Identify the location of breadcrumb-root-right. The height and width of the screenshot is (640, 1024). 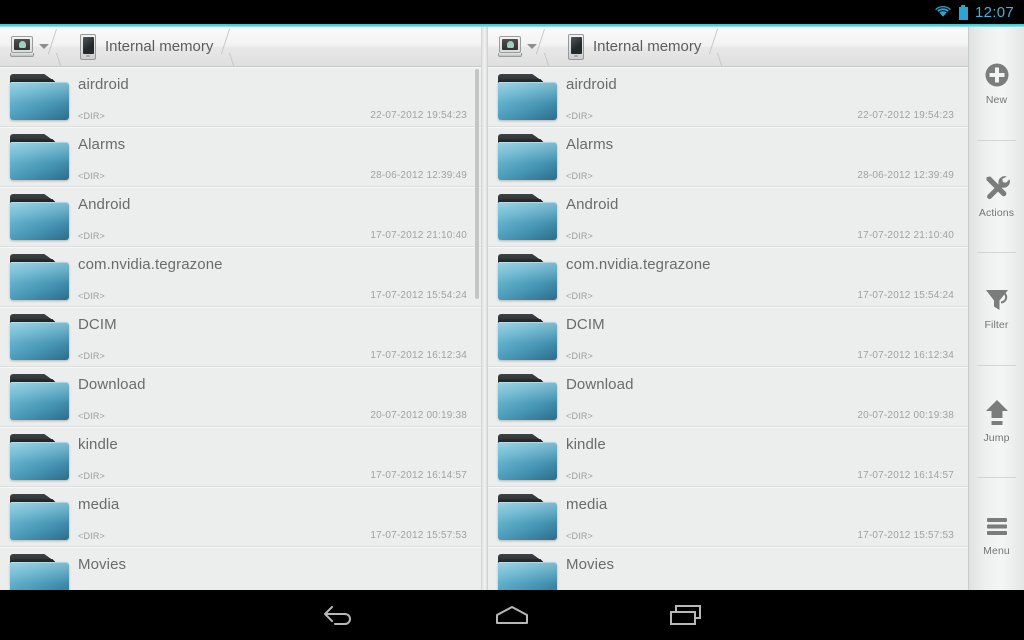
(515, 47).